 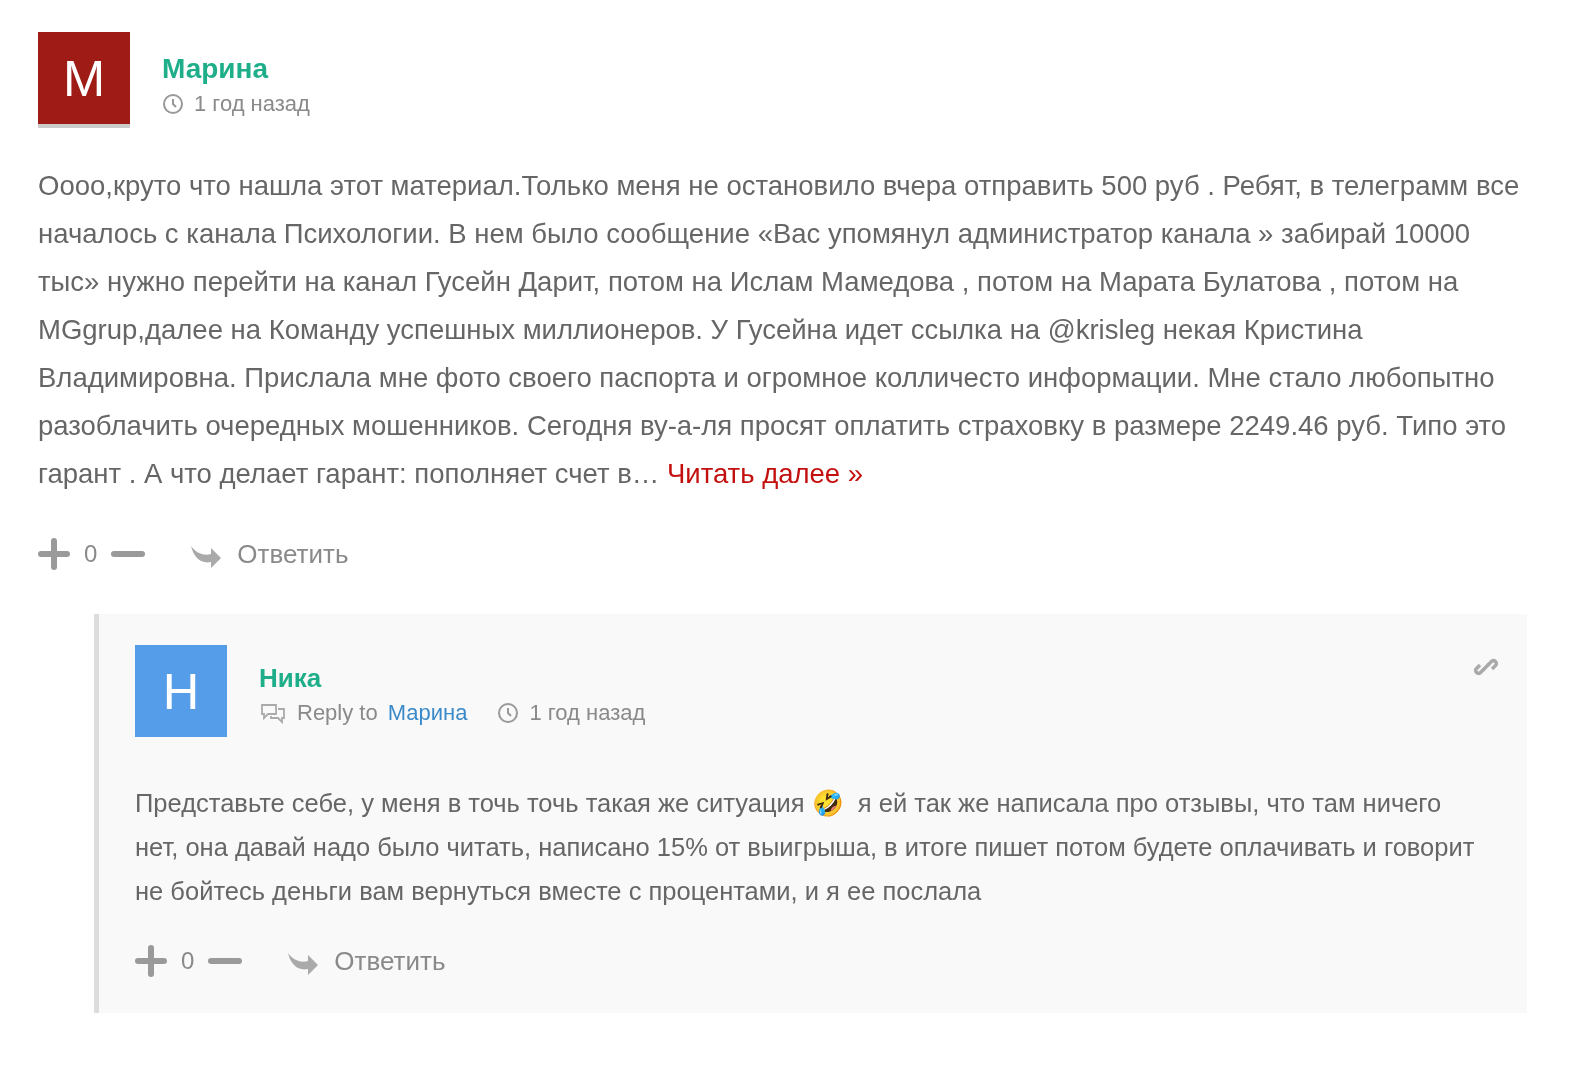 I want to click on reply-to-label: Reply to, so click(x=337, y=712).